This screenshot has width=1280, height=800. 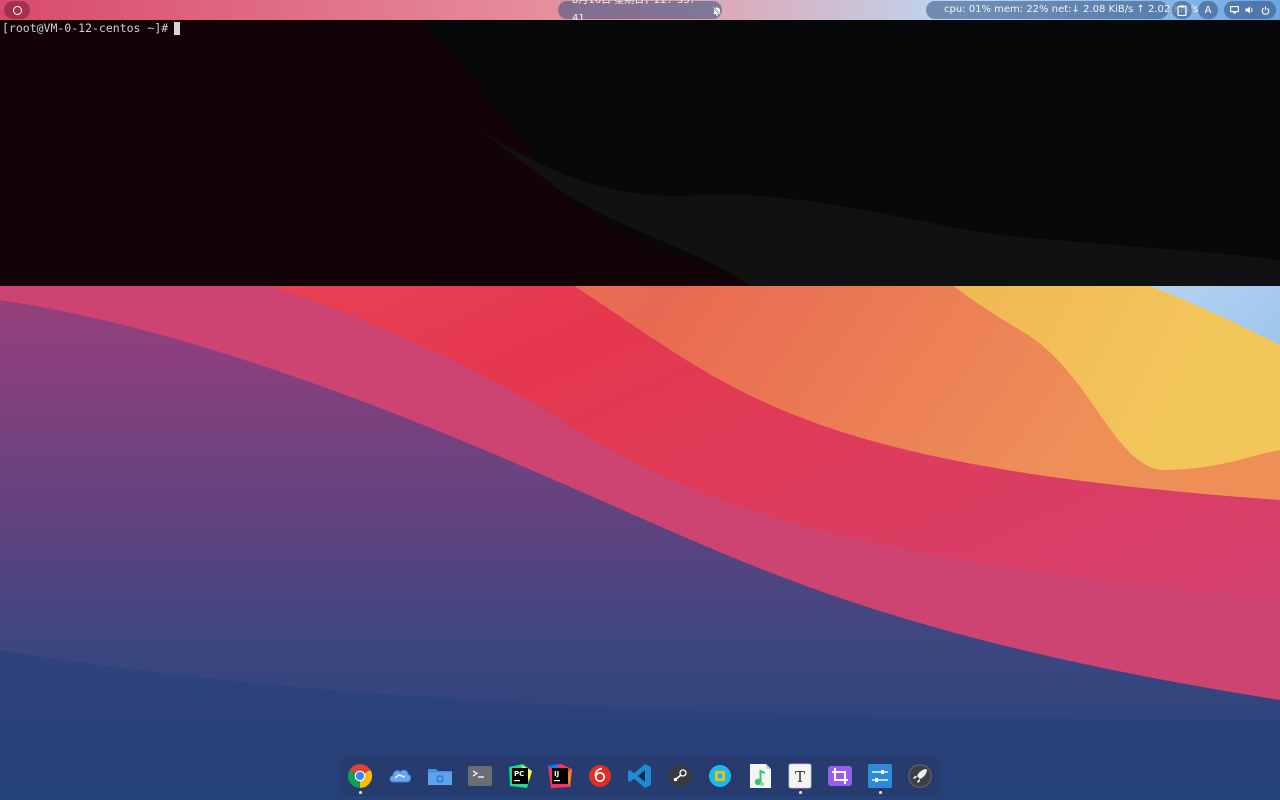 I want to click on display-icon, so click(x=1235, y=10).